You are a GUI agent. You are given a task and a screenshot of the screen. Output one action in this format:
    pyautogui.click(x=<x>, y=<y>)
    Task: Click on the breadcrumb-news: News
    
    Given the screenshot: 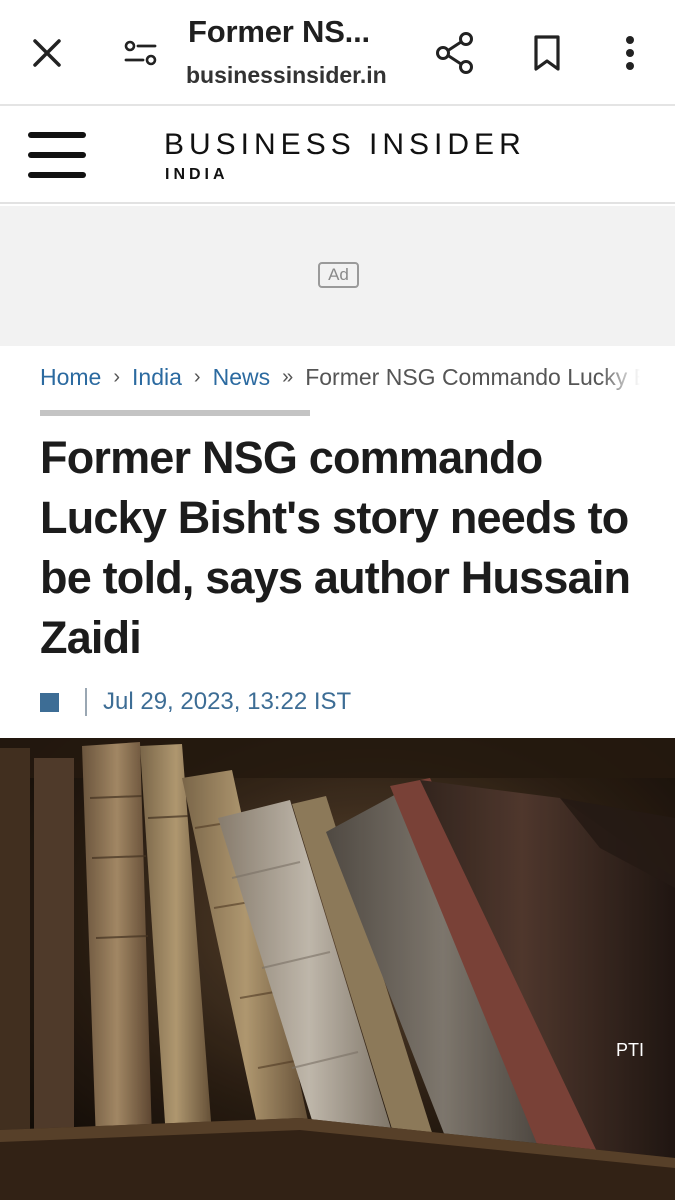 What is the action you would take?
    pyautogui.click(x=242, y=377)
    